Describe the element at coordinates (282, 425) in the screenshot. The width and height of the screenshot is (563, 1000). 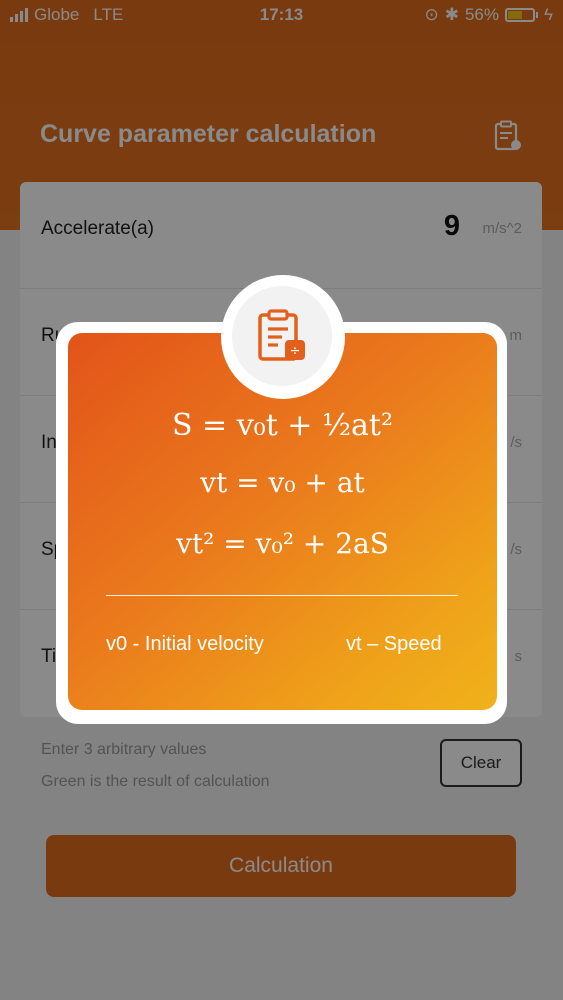
I see `formula-displacement: S = v₀t + ½at²` at that location.